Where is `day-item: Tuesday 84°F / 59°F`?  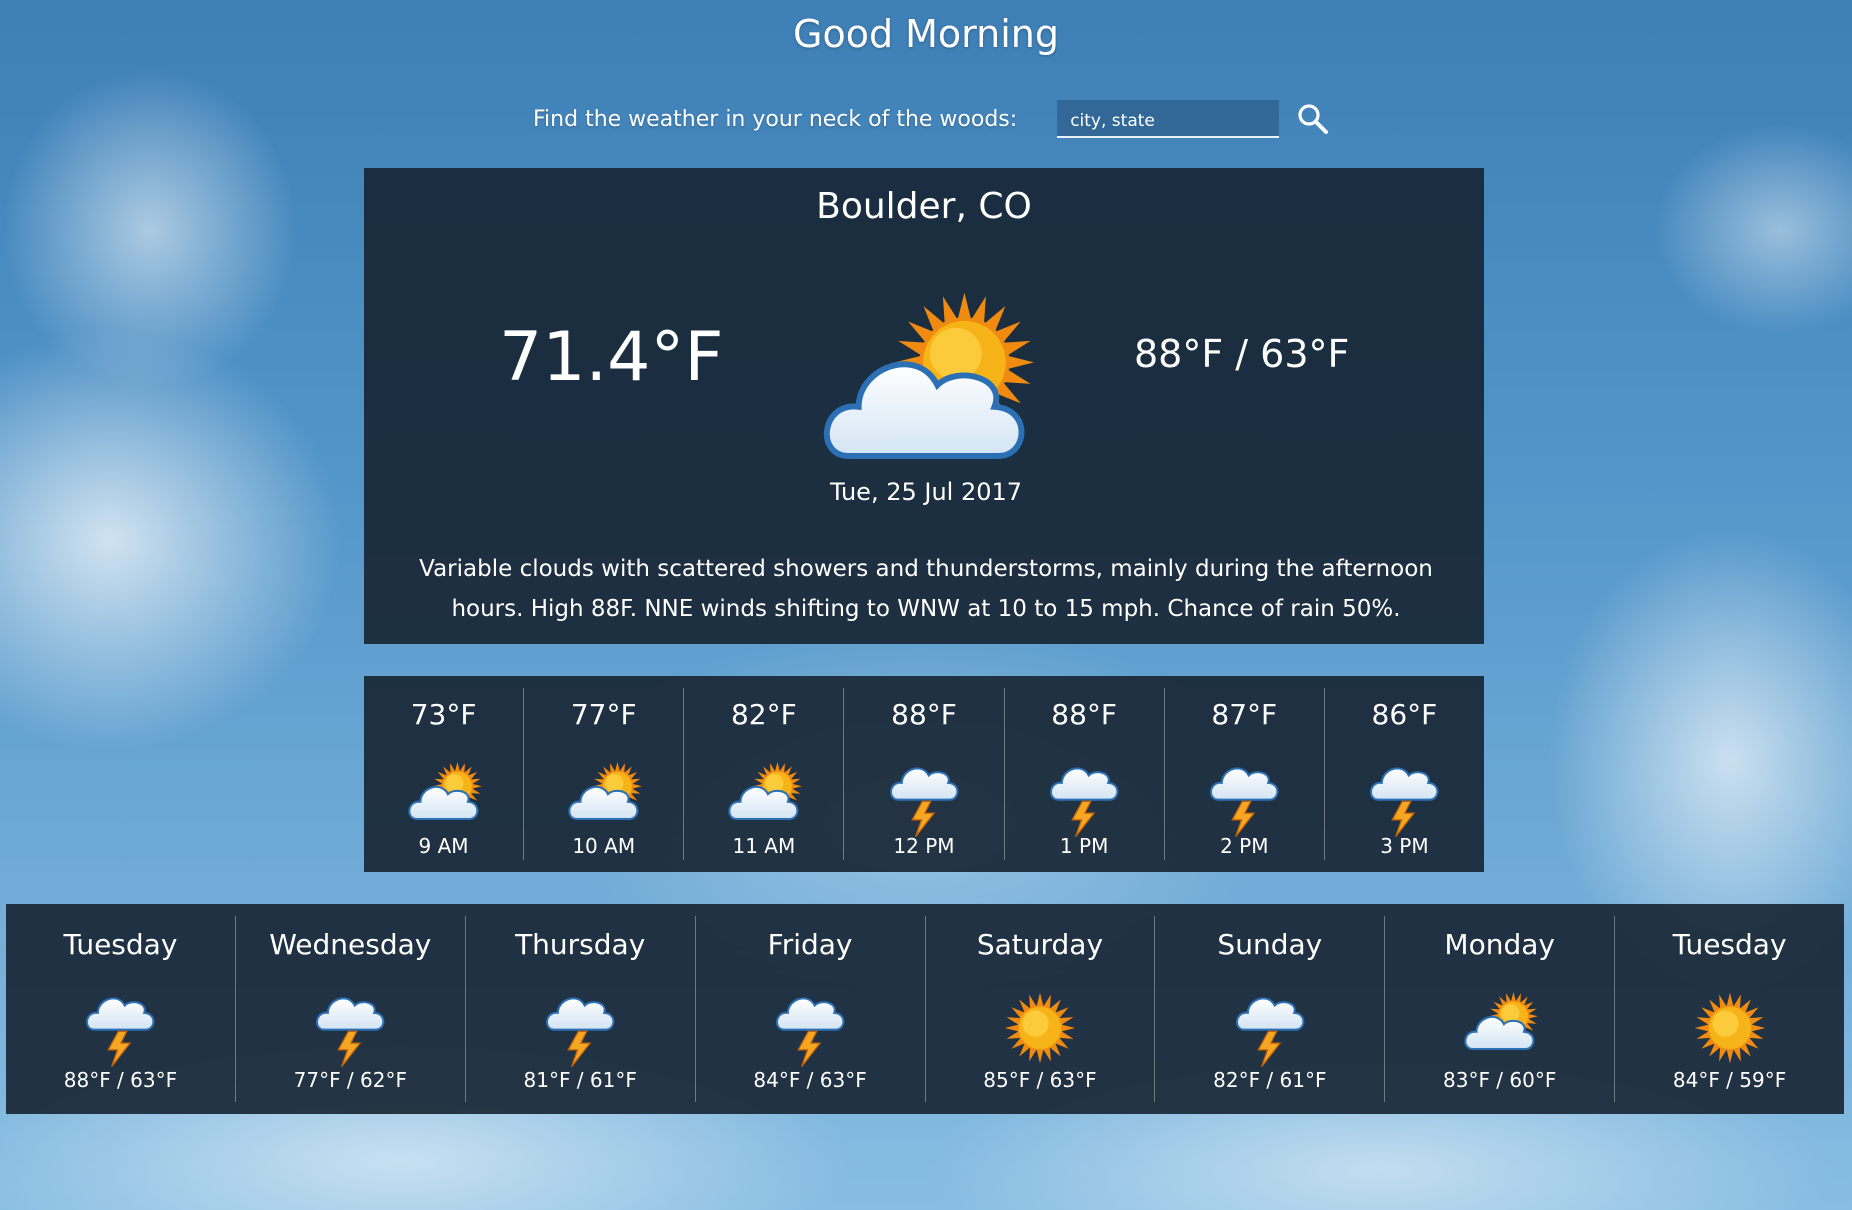 day-item: Tuesday 84°F / 59°F is located at coordinates (1729, 1009).